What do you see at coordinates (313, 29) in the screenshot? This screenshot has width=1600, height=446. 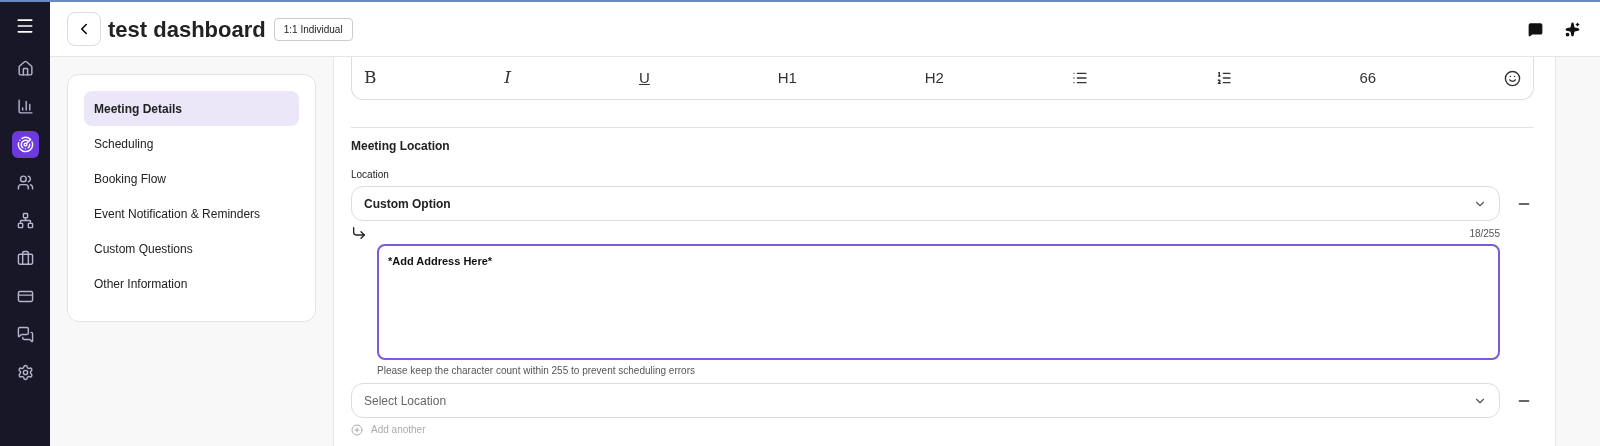 I see `event-type-badge: 1:1 Individual` at bounding box center [313, 29].